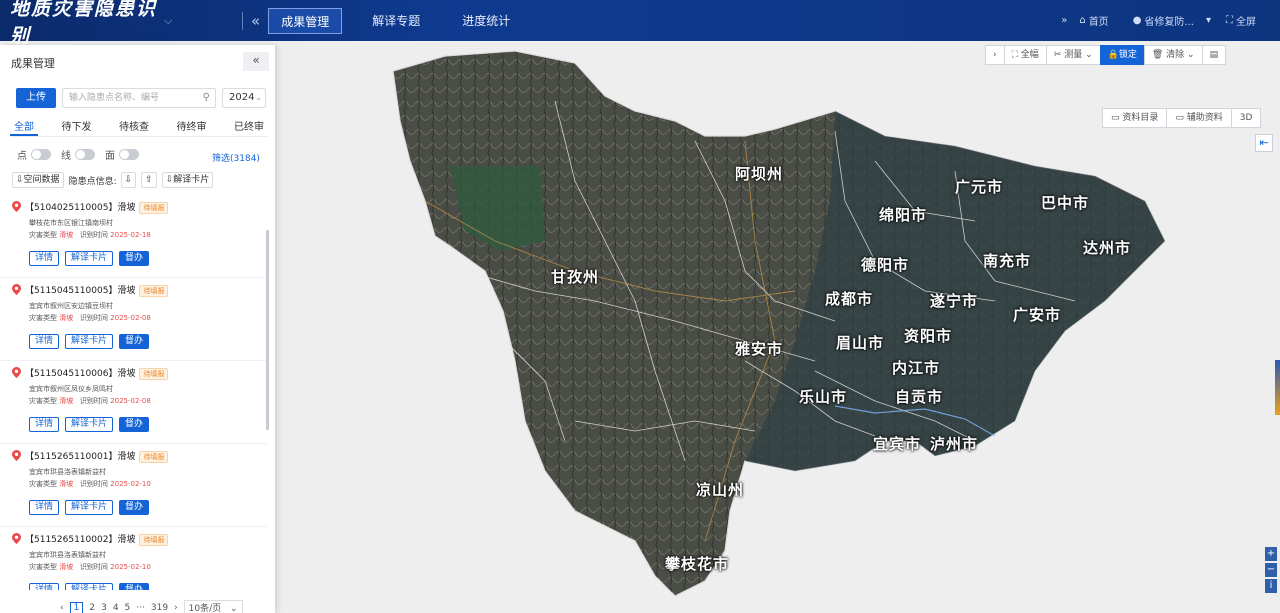 The image size is (1280, 613). Describe the element at coordinates (1264, 143) in the screenshot. I see `collapse-right-icon: ⇤` at that location.